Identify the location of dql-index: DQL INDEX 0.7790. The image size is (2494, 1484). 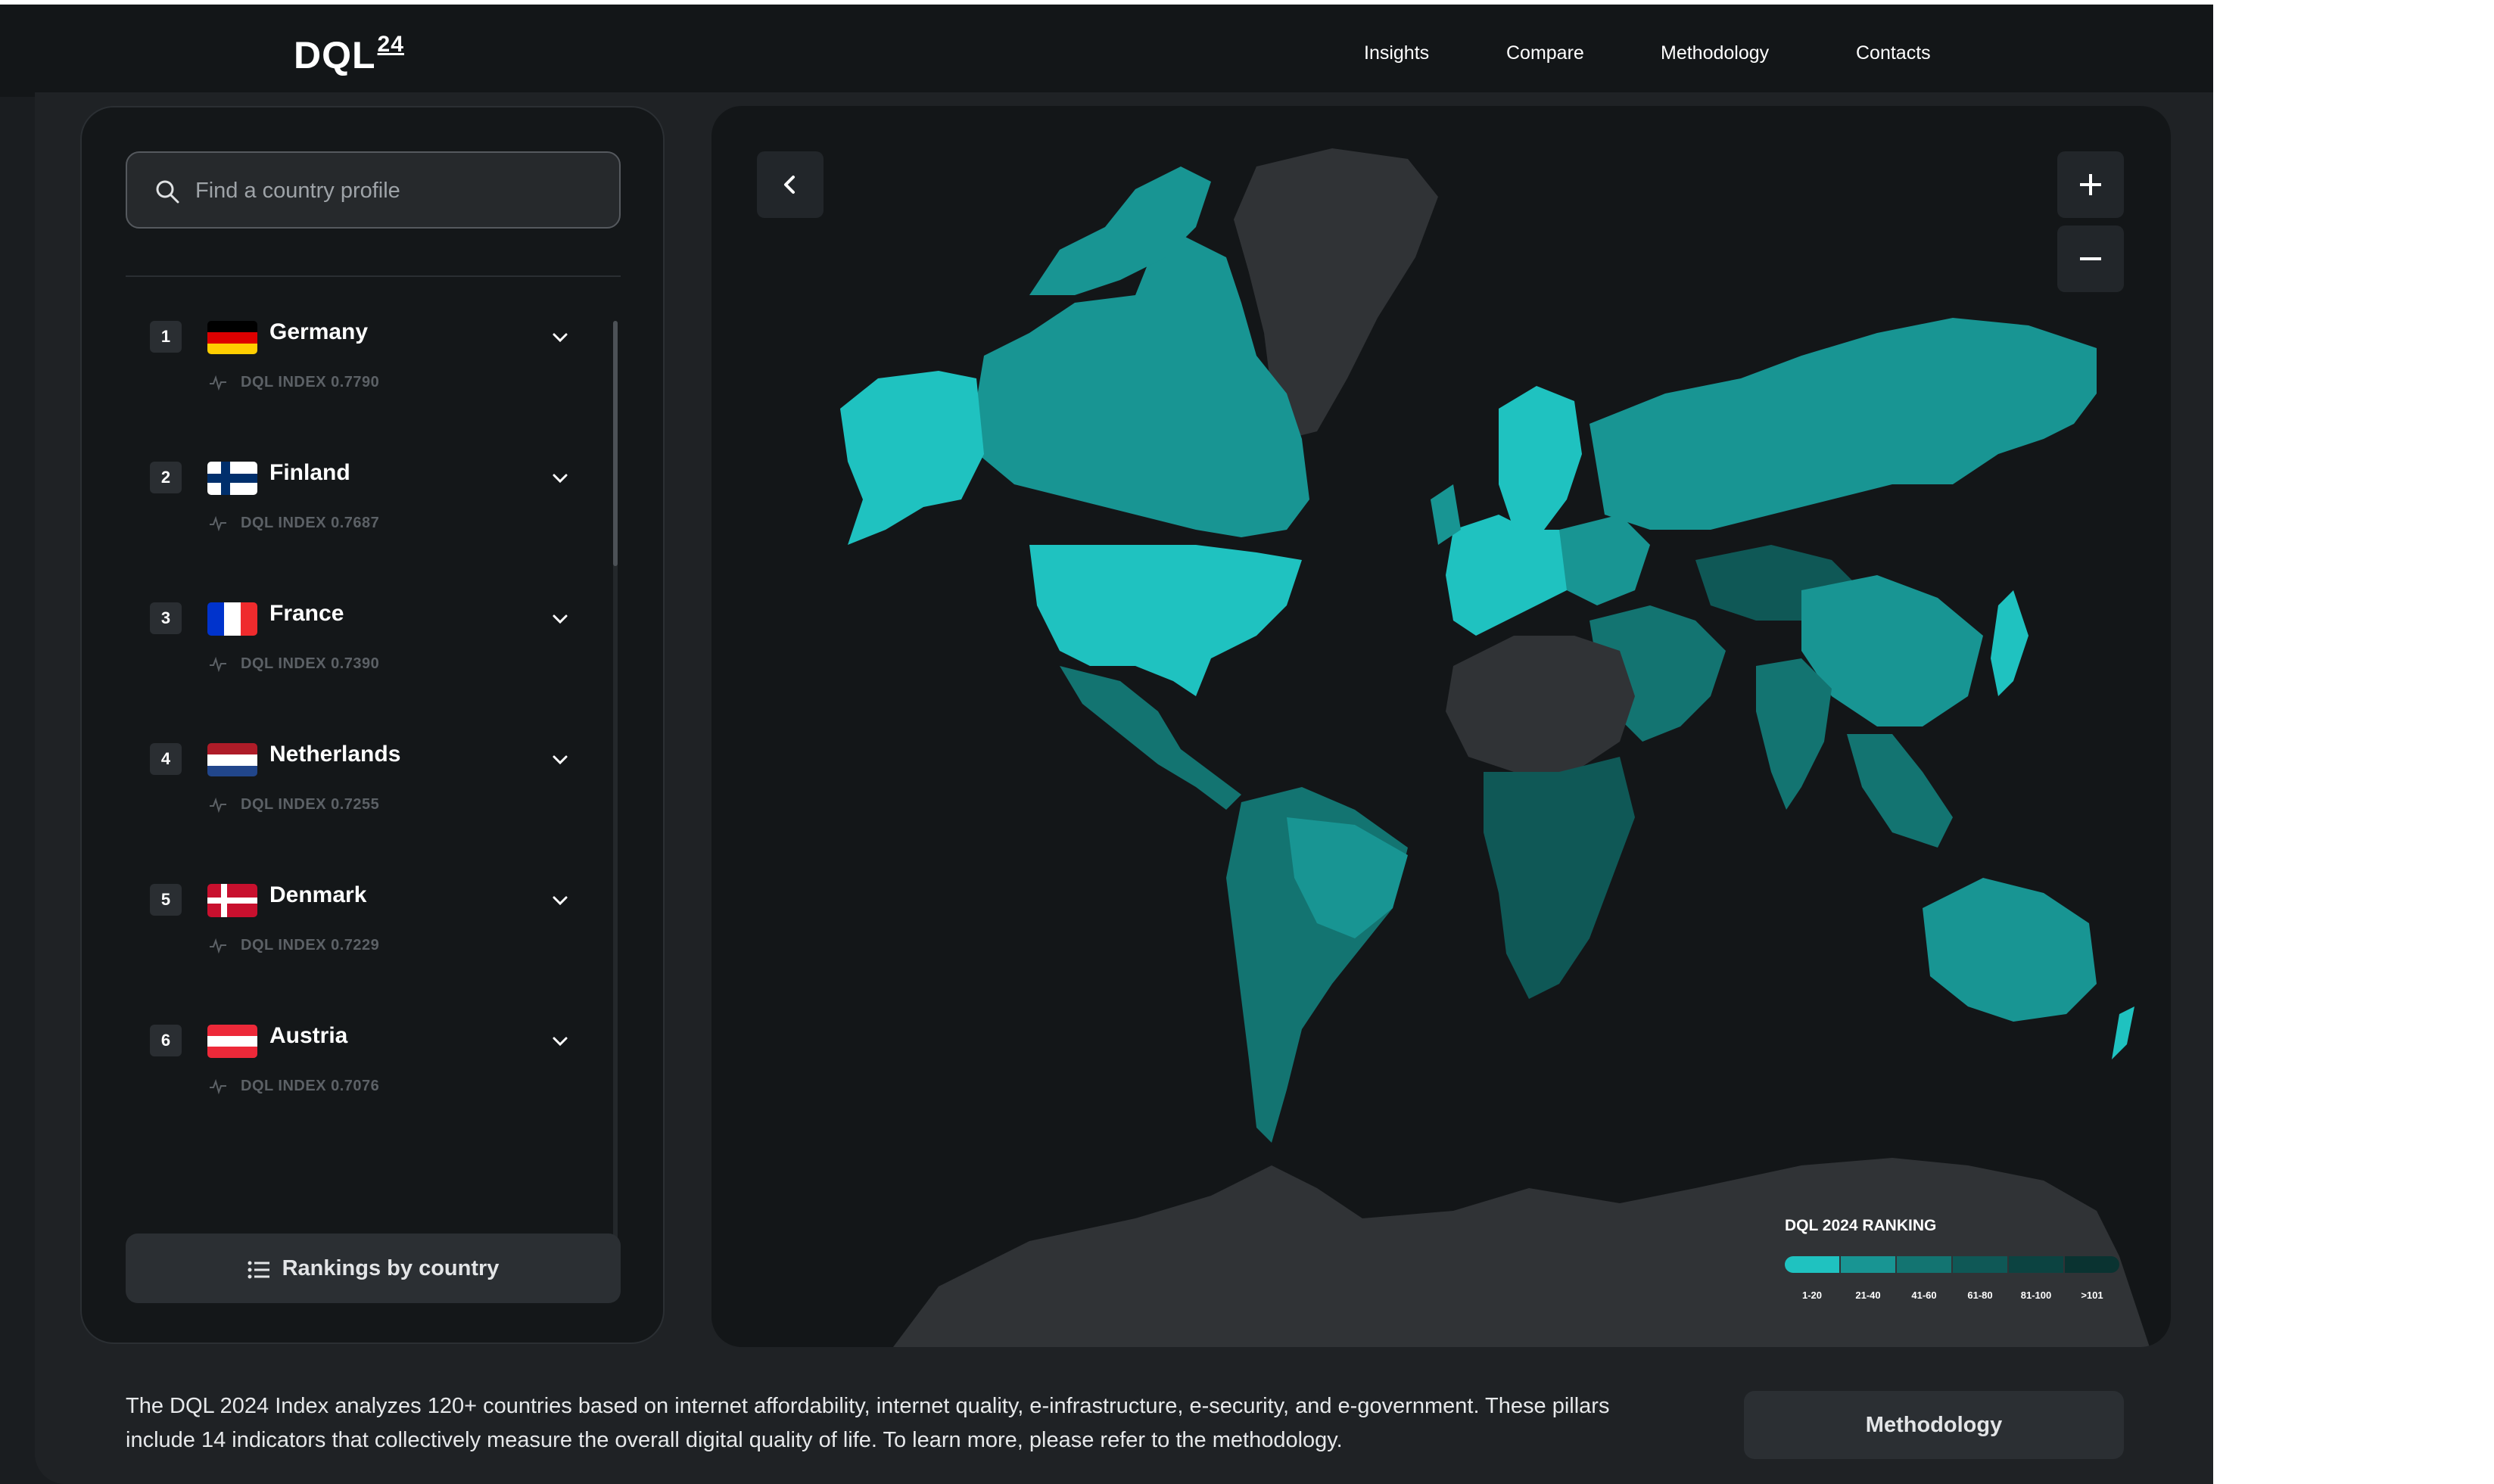
(310, 382).